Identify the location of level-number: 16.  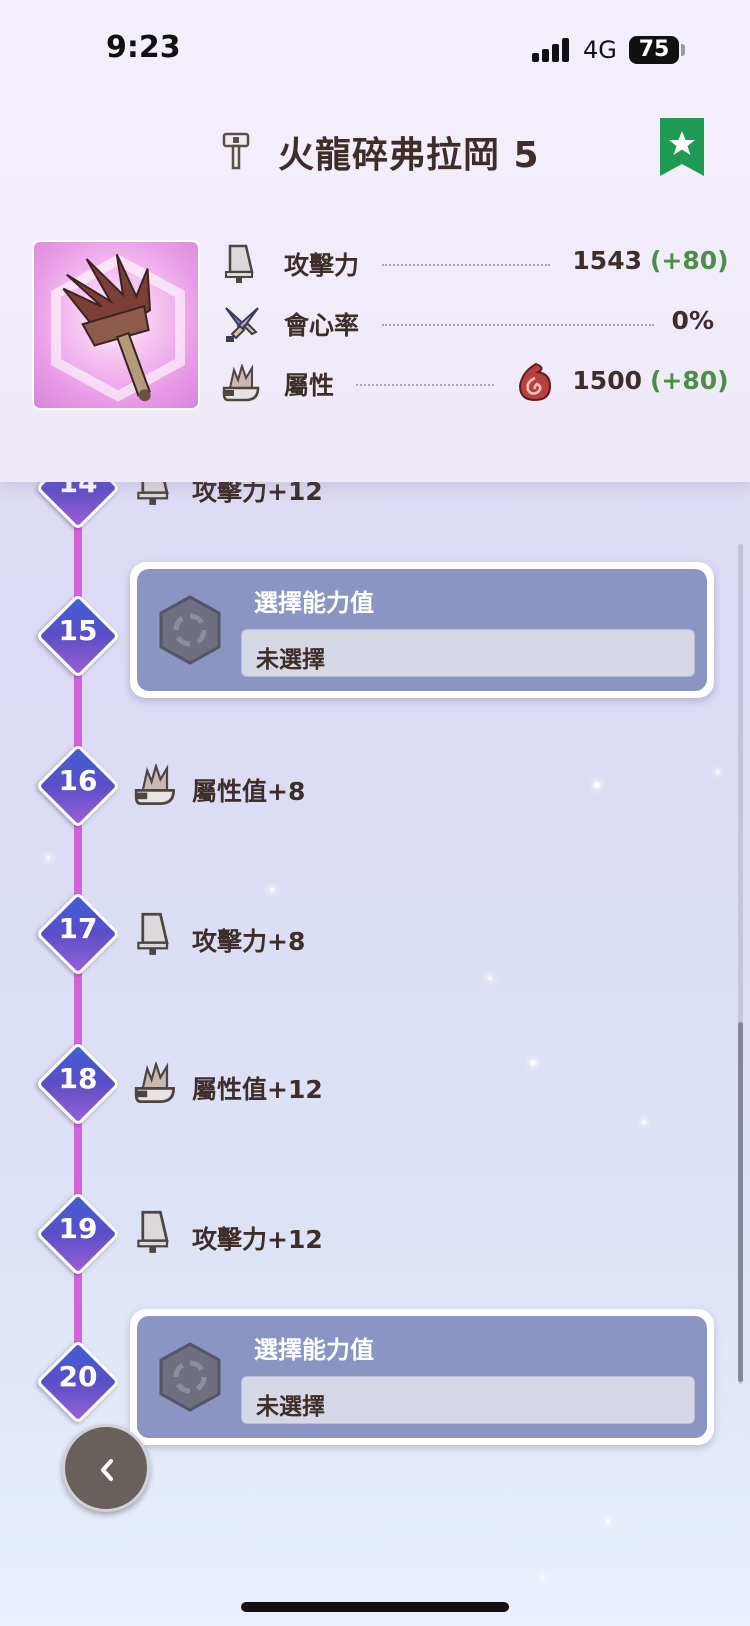
(78, 780).